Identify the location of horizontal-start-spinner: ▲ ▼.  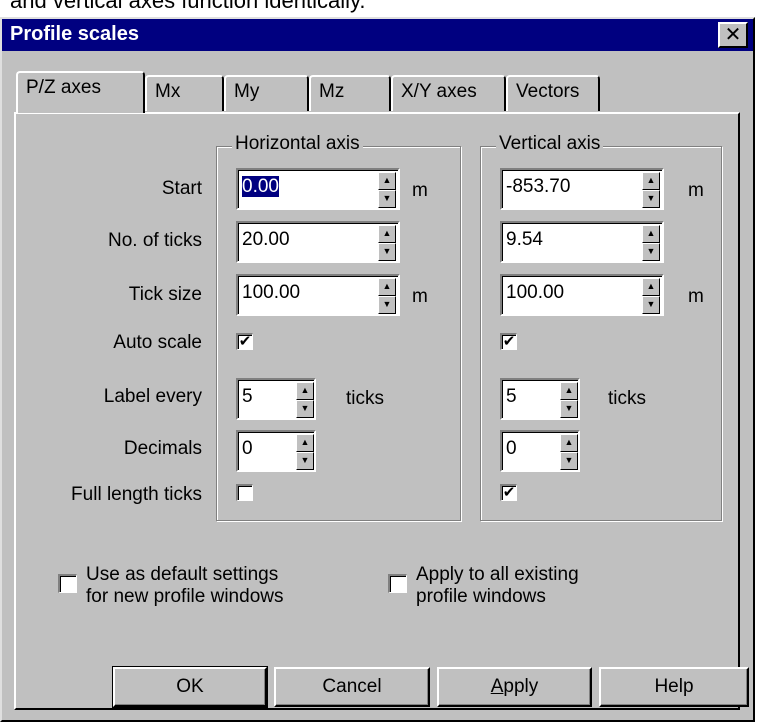
(387, 190).